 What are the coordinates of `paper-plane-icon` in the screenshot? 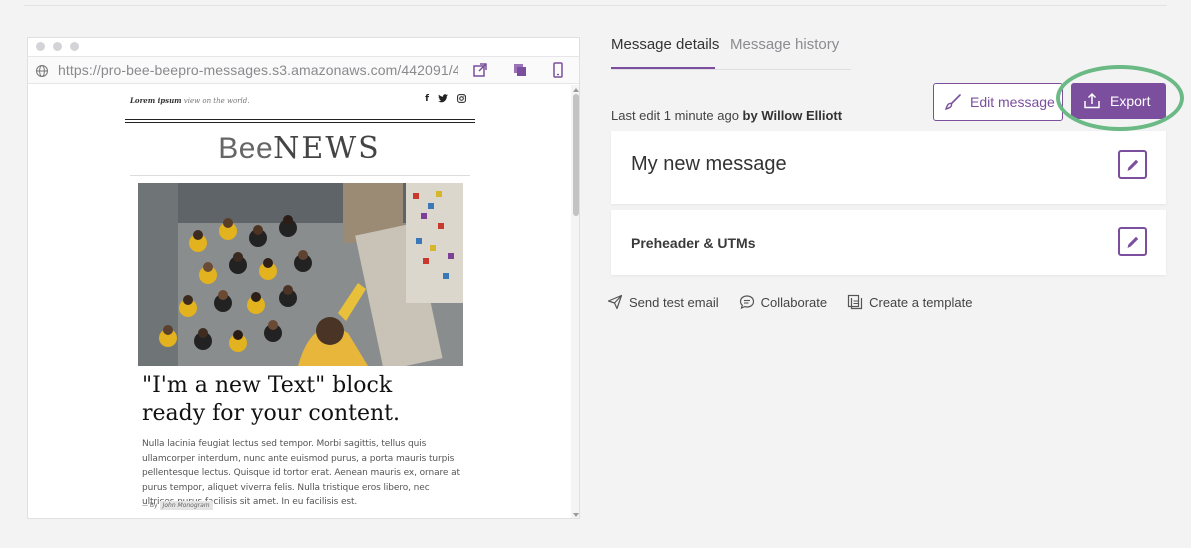 It's located at (615, 302).